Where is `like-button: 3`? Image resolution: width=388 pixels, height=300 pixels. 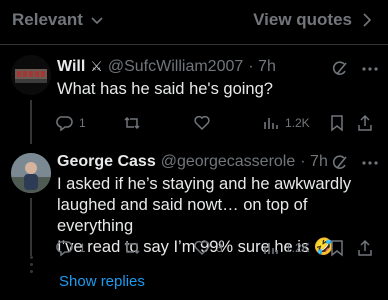 like-button: 3 is located at coordinates (208, 248).